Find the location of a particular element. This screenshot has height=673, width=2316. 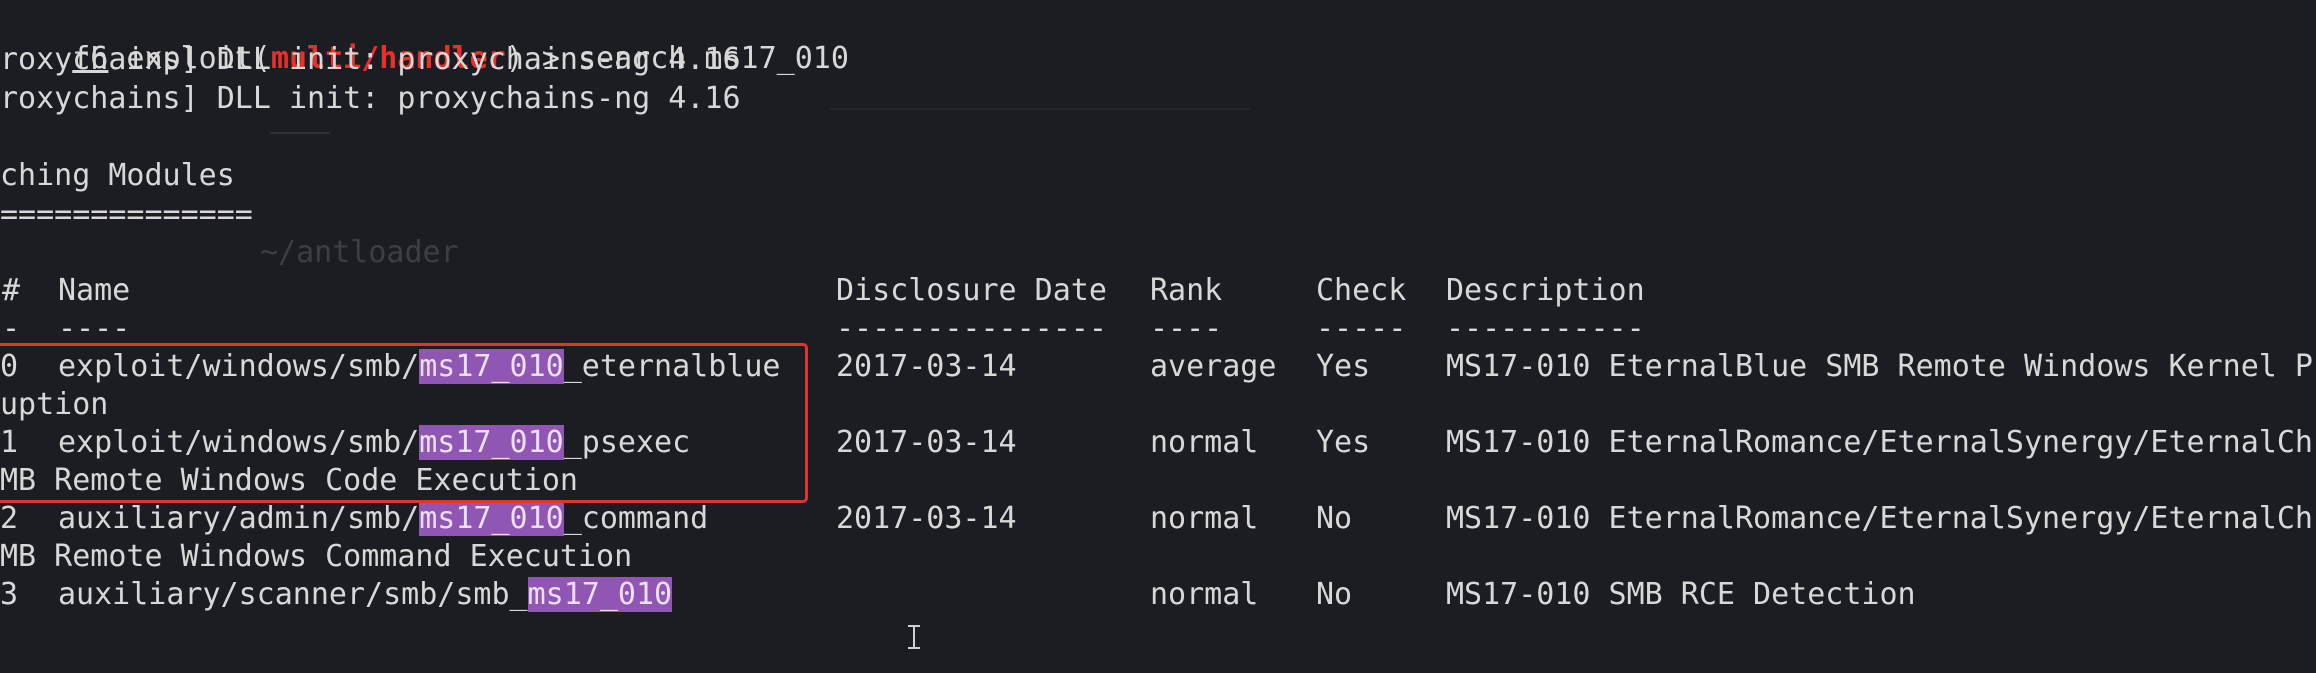

header-name: Name is located at coordinates (94, 290).